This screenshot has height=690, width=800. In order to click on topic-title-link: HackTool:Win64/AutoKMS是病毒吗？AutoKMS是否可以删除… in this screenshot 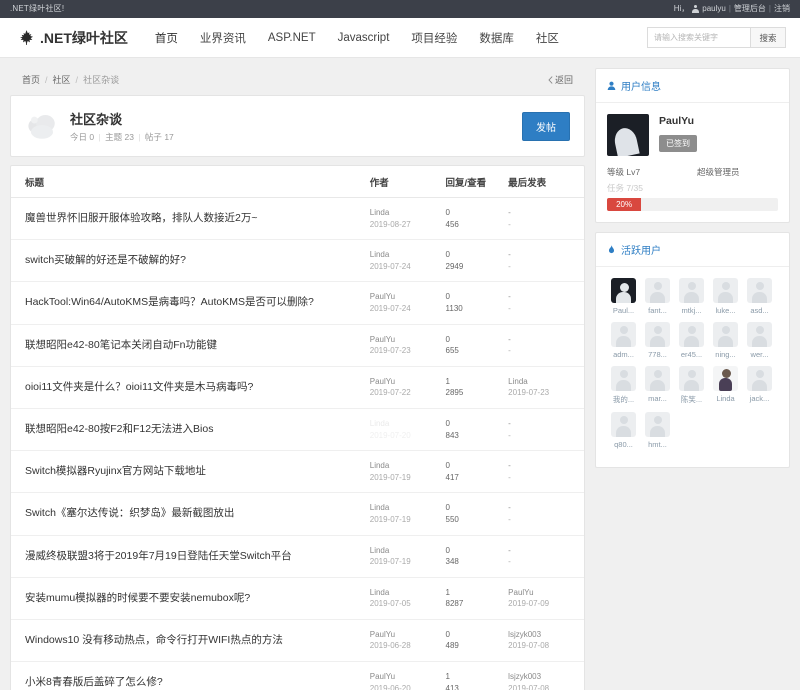, I will do `click(195, 300)`.